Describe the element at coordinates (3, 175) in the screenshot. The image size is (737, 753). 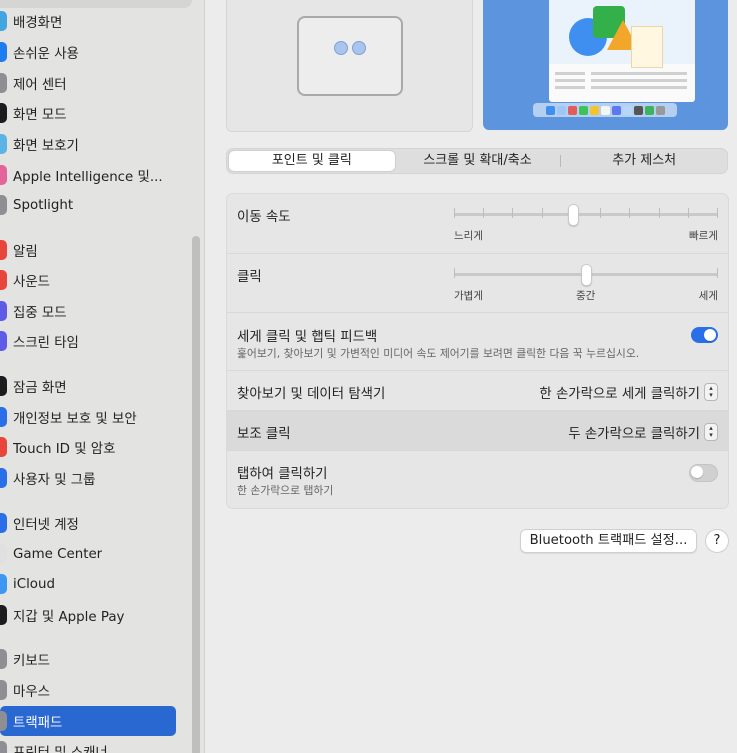
I see `apple-intelligence-icon` at that location.